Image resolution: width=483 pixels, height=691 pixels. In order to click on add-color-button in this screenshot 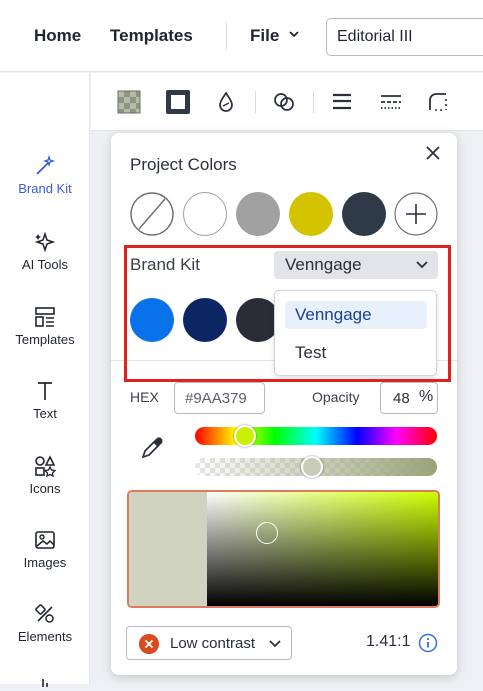, I will do `click(416, 214)`.